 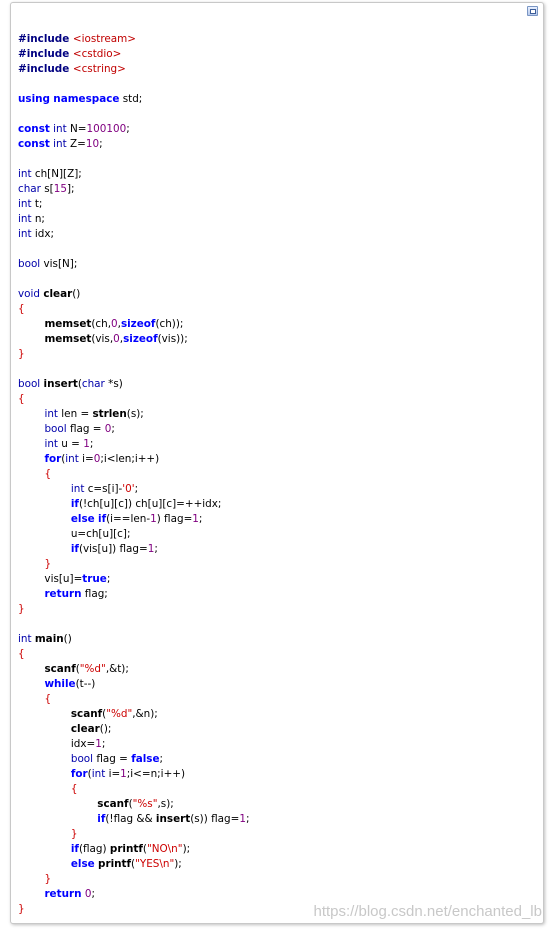 I want to click on code-line: bool flag = false;, so click(x=133, y=759).